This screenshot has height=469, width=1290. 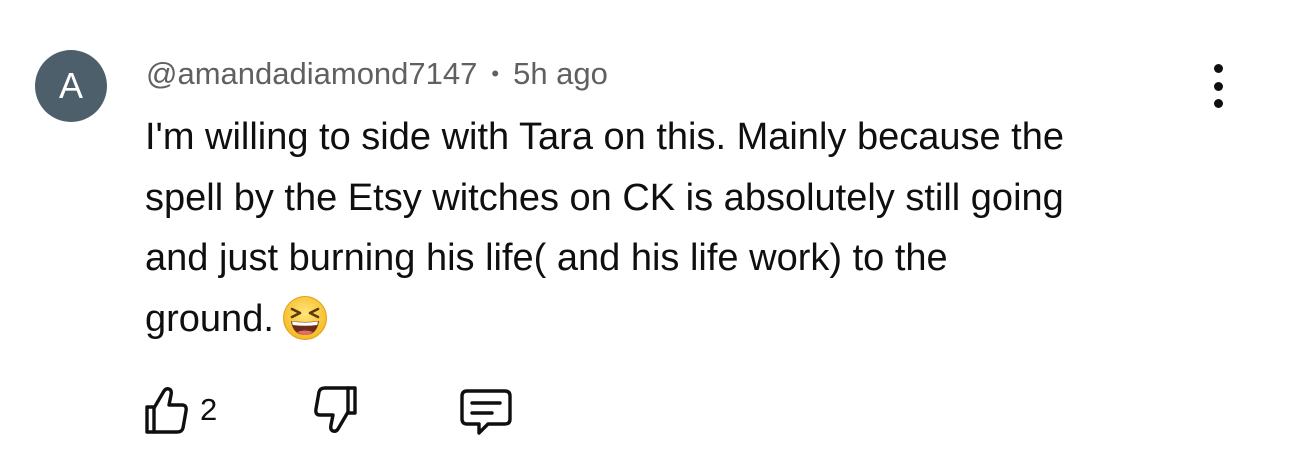 I want to click on comment-header: @amandadiamond7147 • 5h ago, so click(x=377, y=74).